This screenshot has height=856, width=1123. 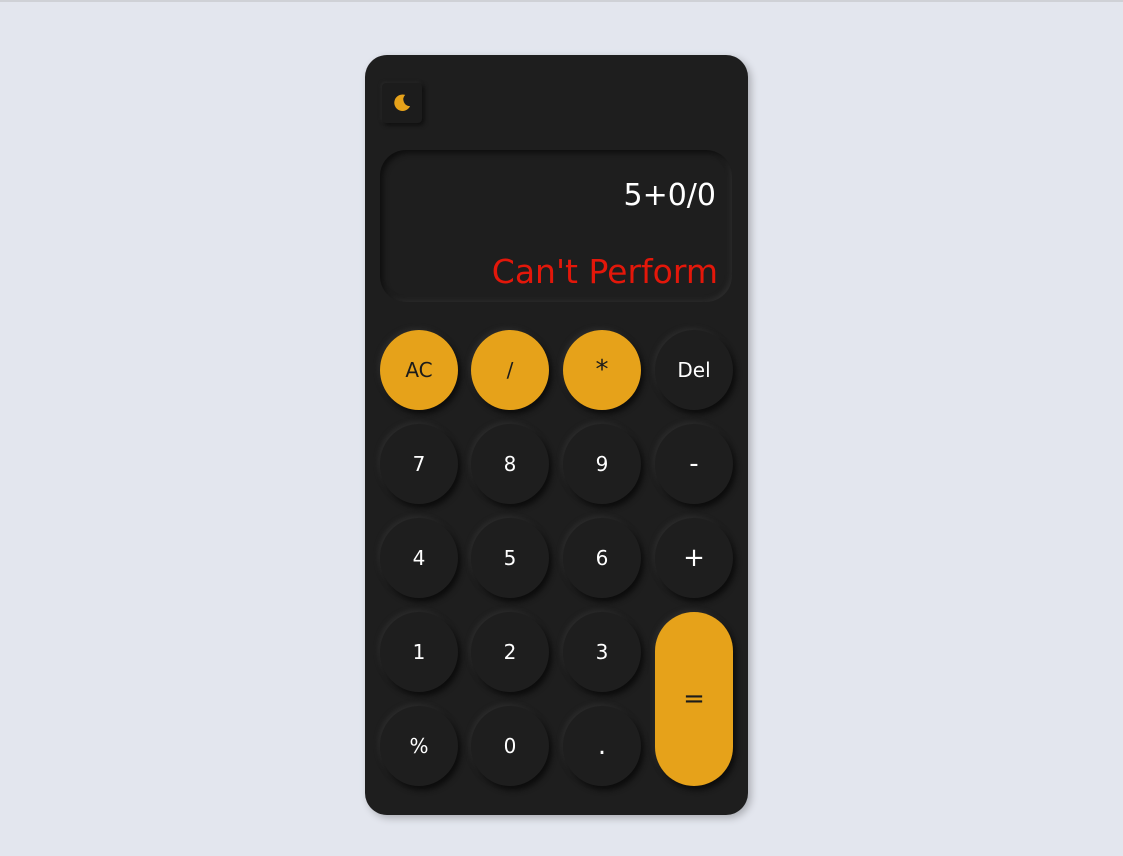 I want to click on multiply-button: *, so click(x=602, y=370).